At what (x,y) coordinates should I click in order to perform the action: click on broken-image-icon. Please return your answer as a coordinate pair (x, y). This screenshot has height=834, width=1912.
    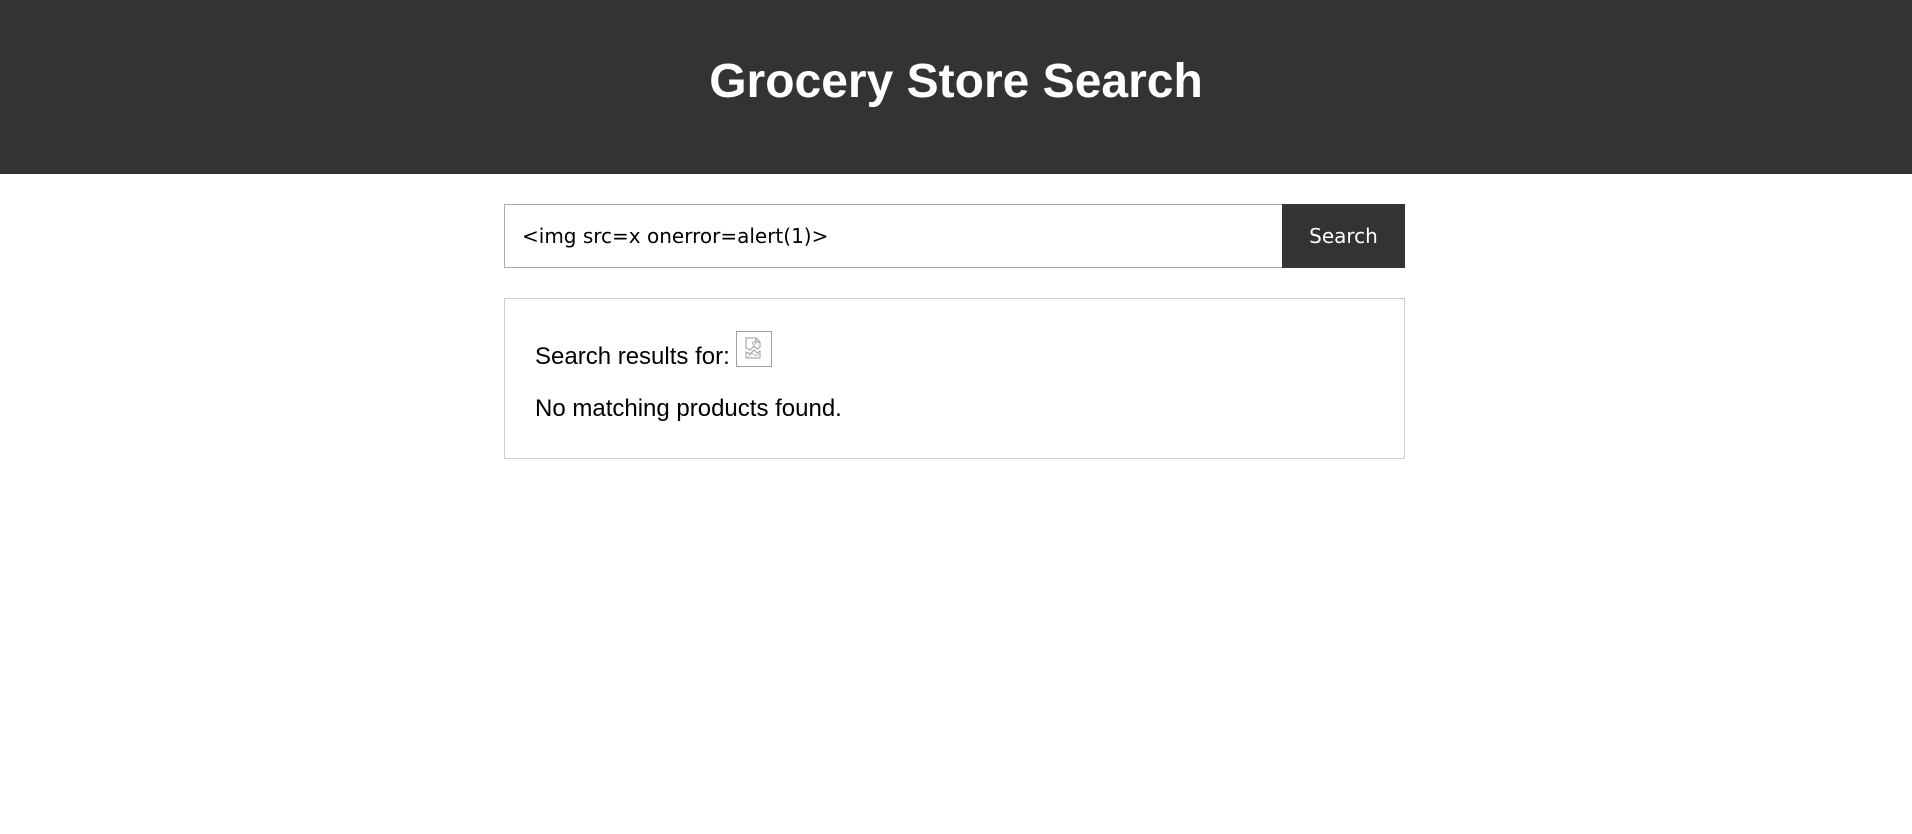
    Looking at the image, I should click on (753, 349).